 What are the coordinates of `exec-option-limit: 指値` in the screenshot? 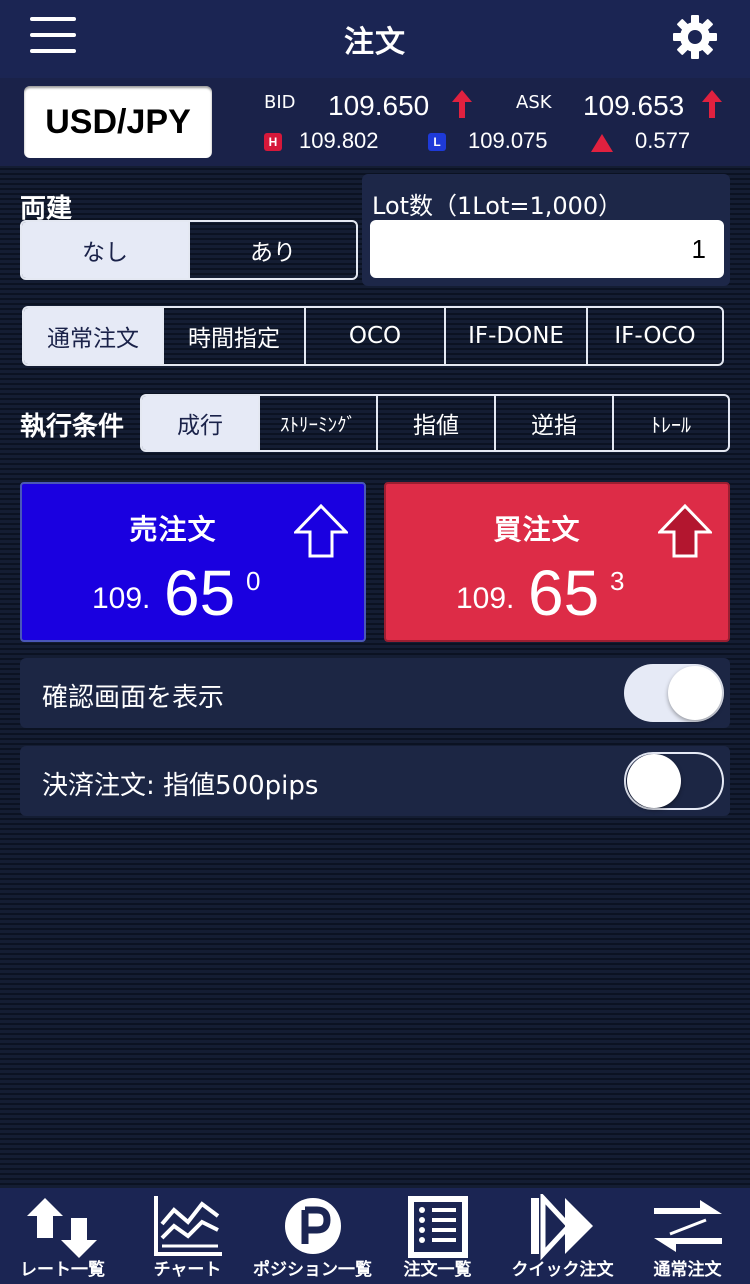 It's located at (435, 423).